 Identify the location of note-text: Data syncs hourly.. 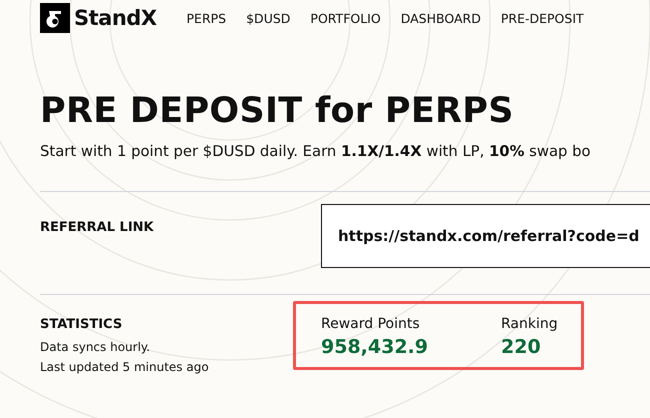
(96, 347).